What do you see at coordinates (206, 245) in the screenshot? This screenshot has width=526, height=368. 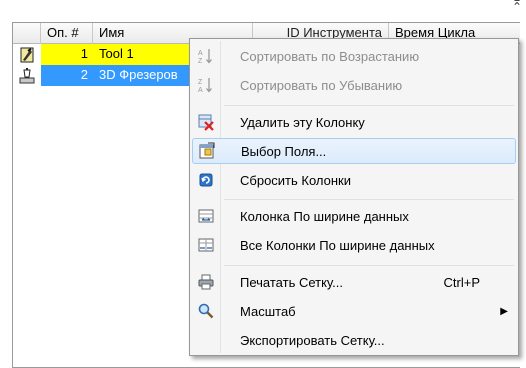 I see `best-fit-all-columns-icon` at bounding box center [206, 245].